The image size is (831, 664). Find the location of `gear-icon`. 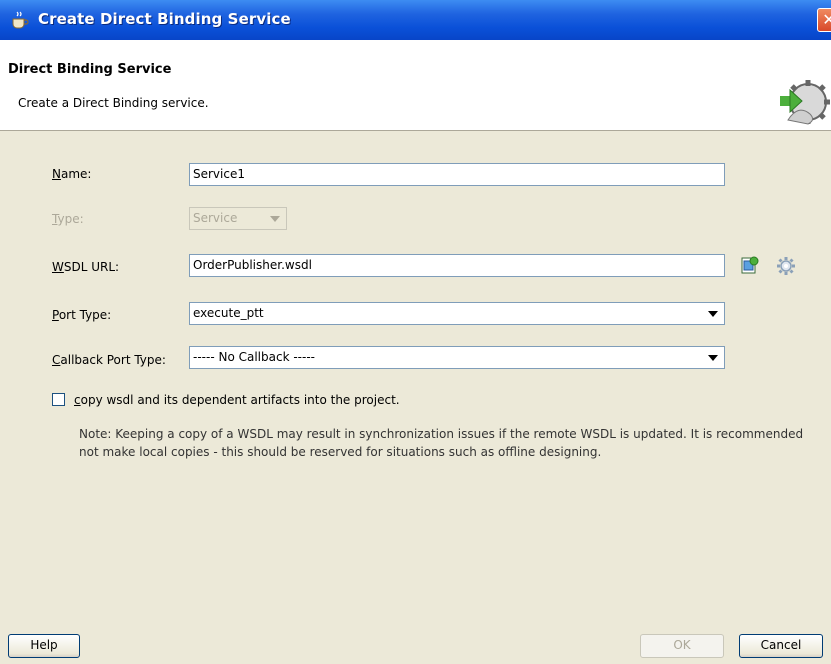

gear-icon is located at coordinates (786, 266).